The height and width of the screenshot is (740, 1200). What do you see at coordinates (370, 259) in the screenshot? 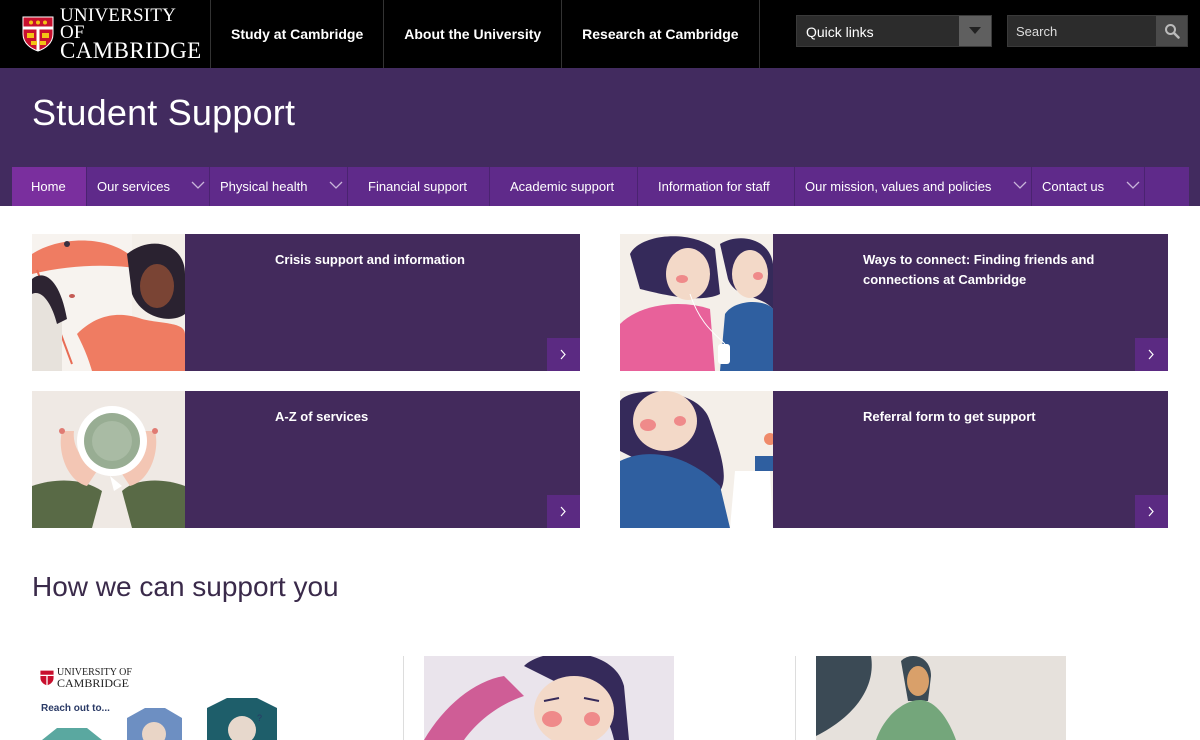
I see `card-title: Crisis support and information` at bounding box center [370, 259].